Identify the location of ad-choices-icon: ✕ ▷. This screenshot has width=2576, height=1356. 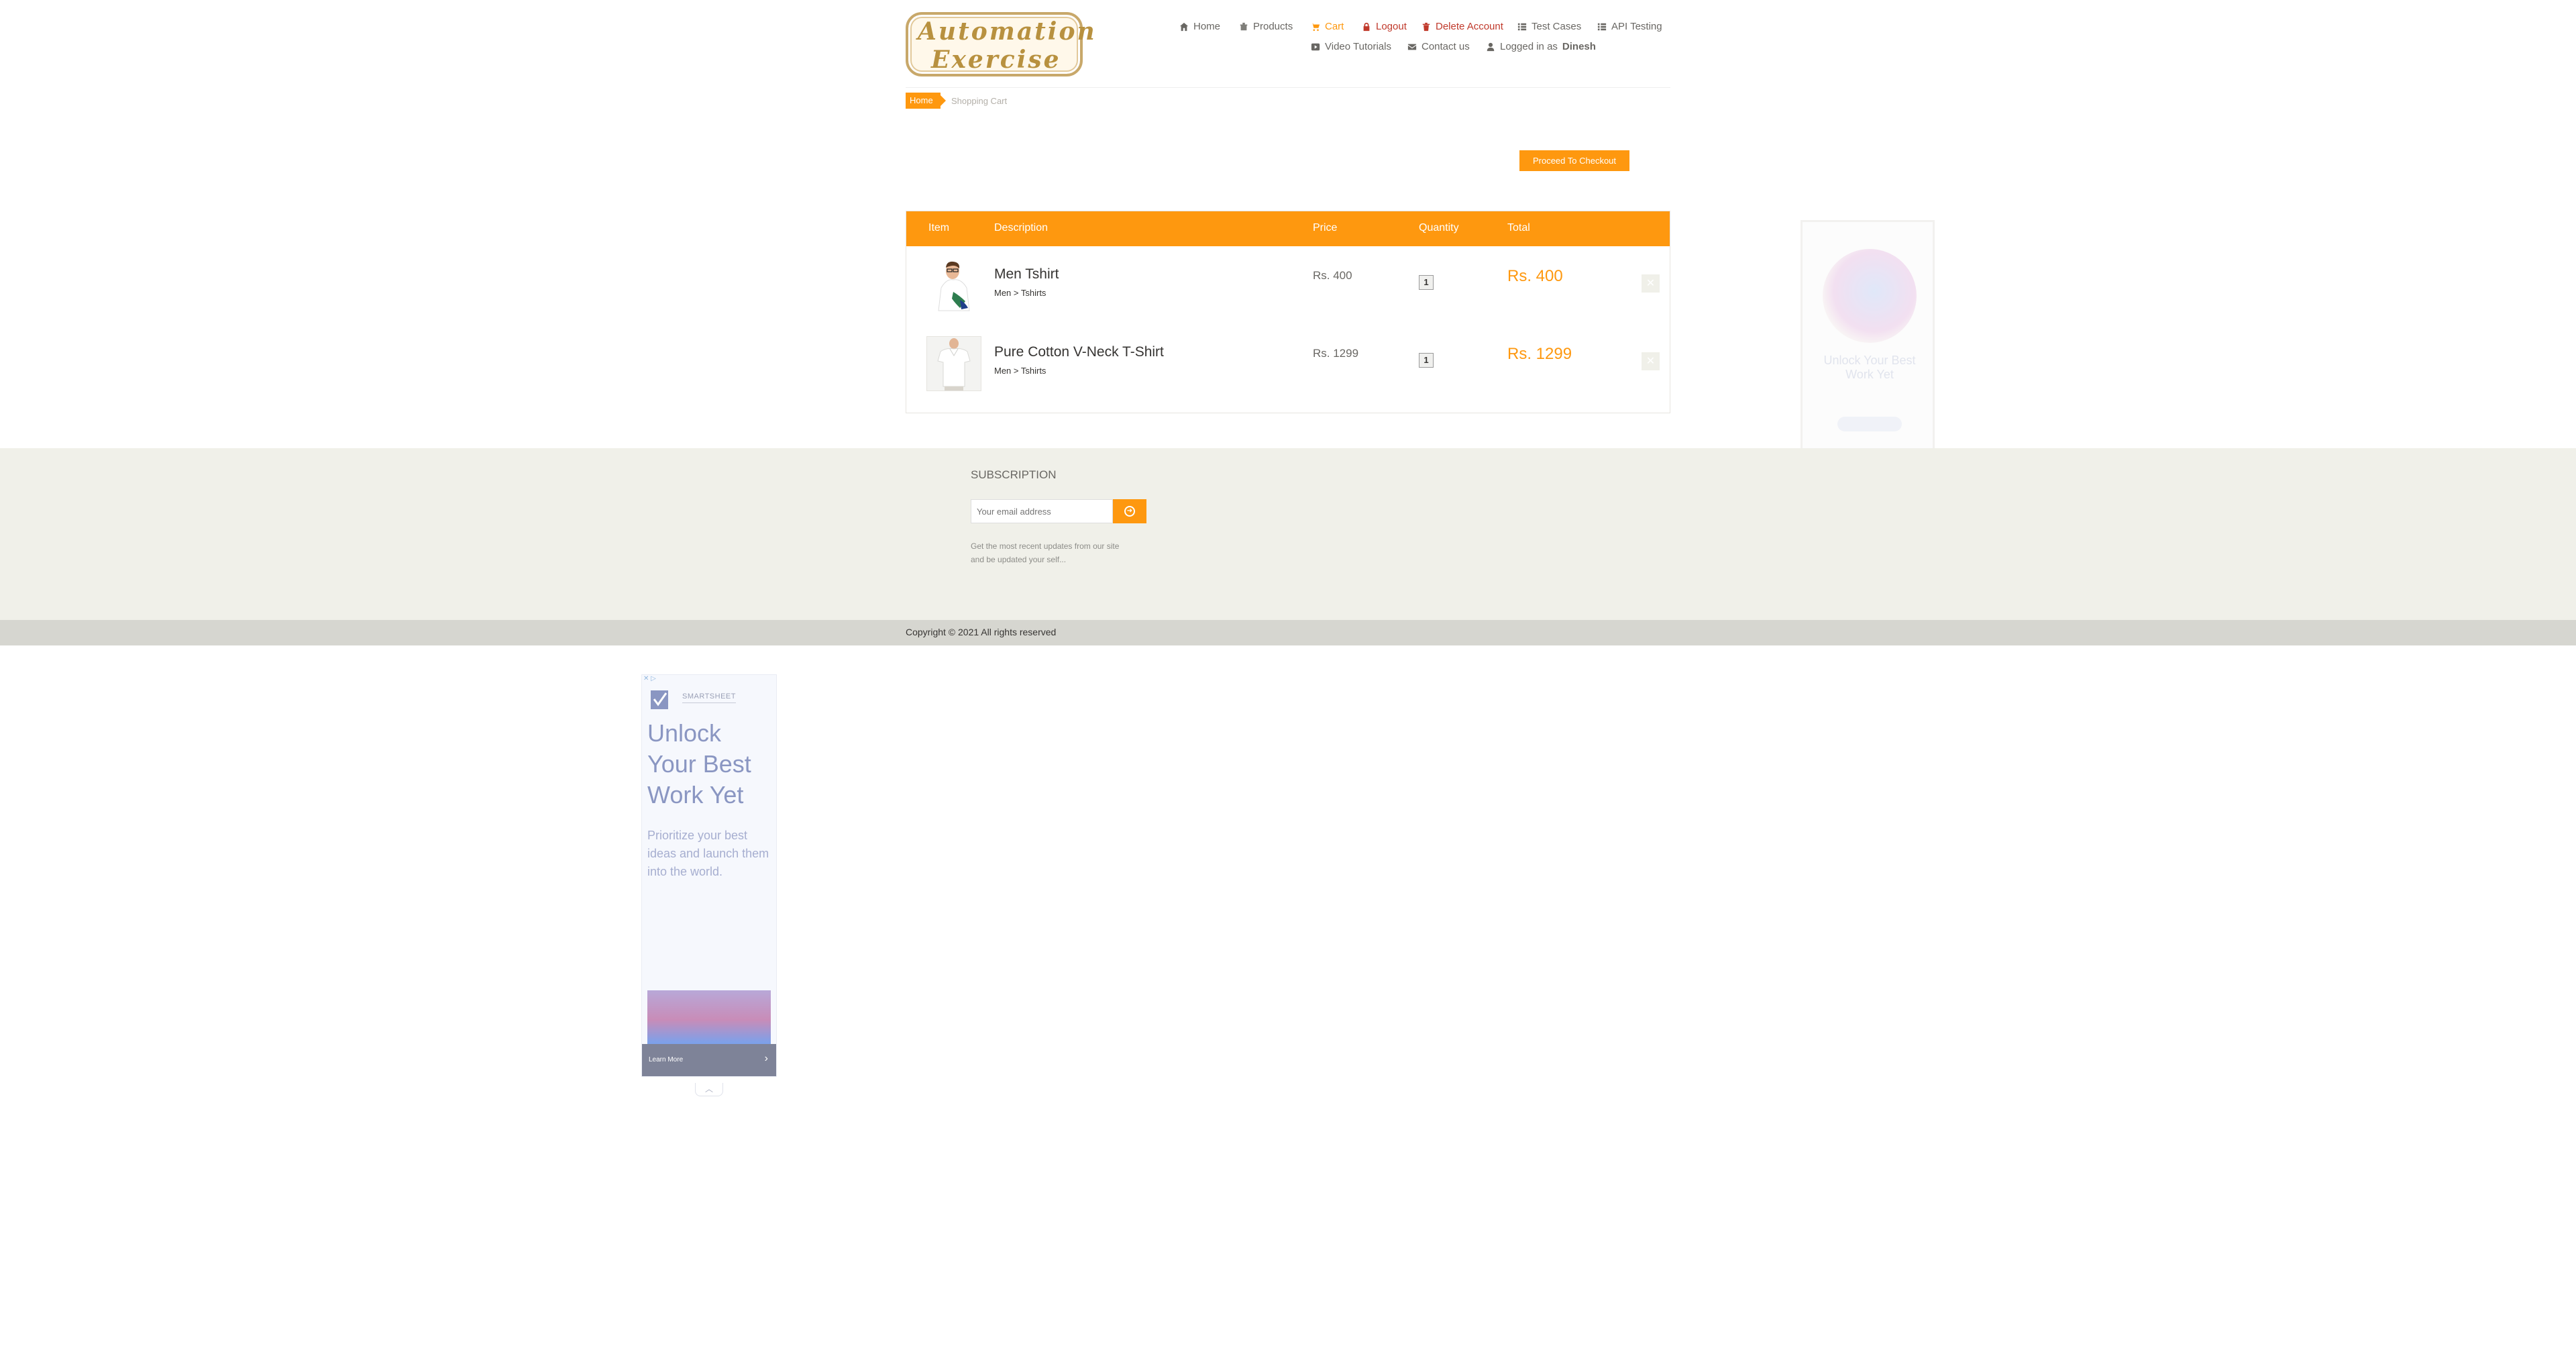
(649, 678).